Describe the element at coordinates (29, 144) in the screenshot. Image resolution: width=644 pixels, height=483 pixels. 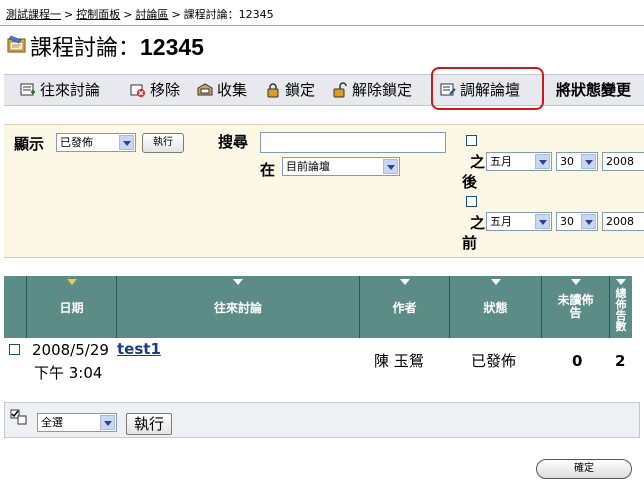
I see `display-label: 顯示` at that location.